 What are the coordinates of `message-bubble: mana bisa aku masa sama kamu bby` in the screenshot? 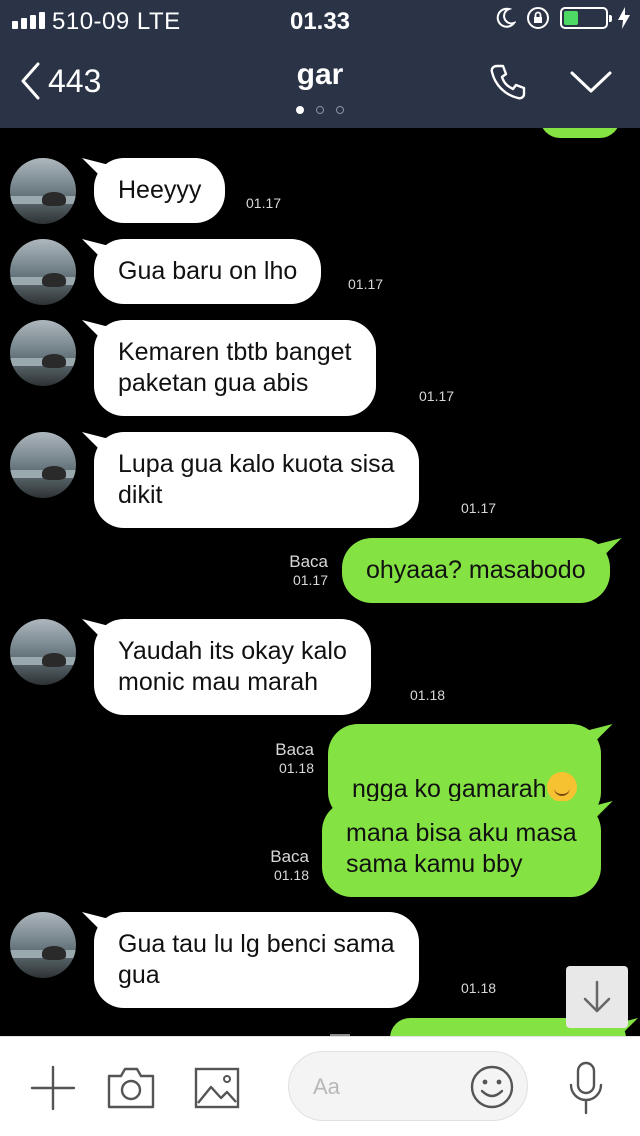 It's located at (461, 849).